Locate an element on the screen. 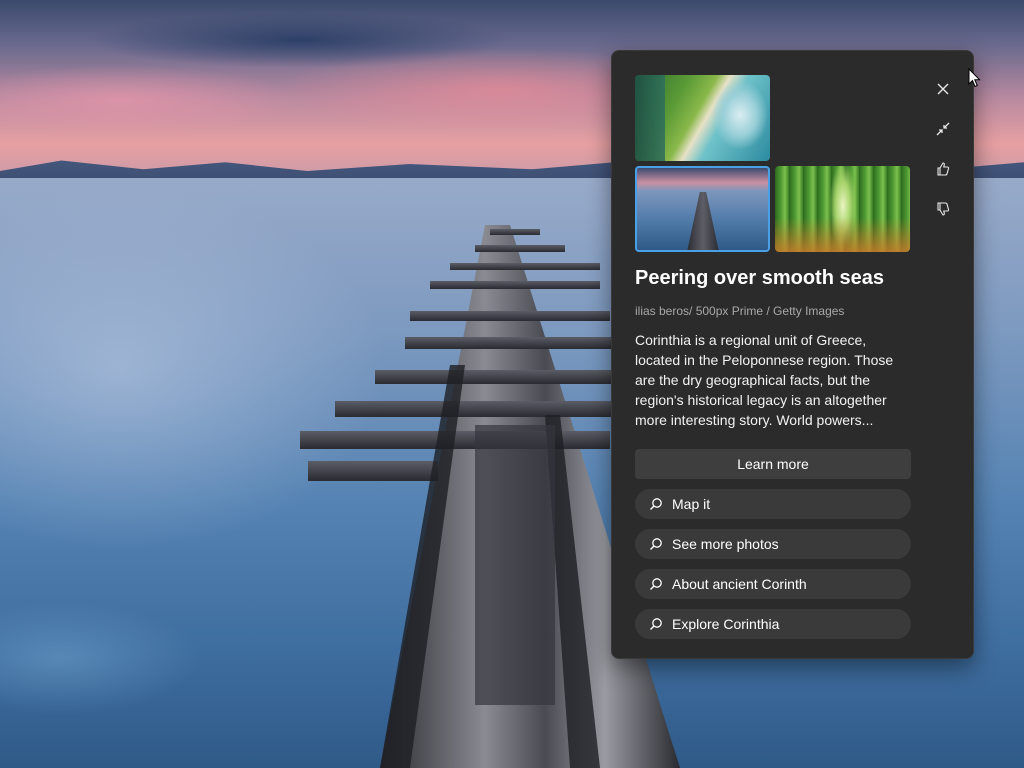 The image size is (1024, 768). search-label: See more photos is located at coordinates (725, 544).